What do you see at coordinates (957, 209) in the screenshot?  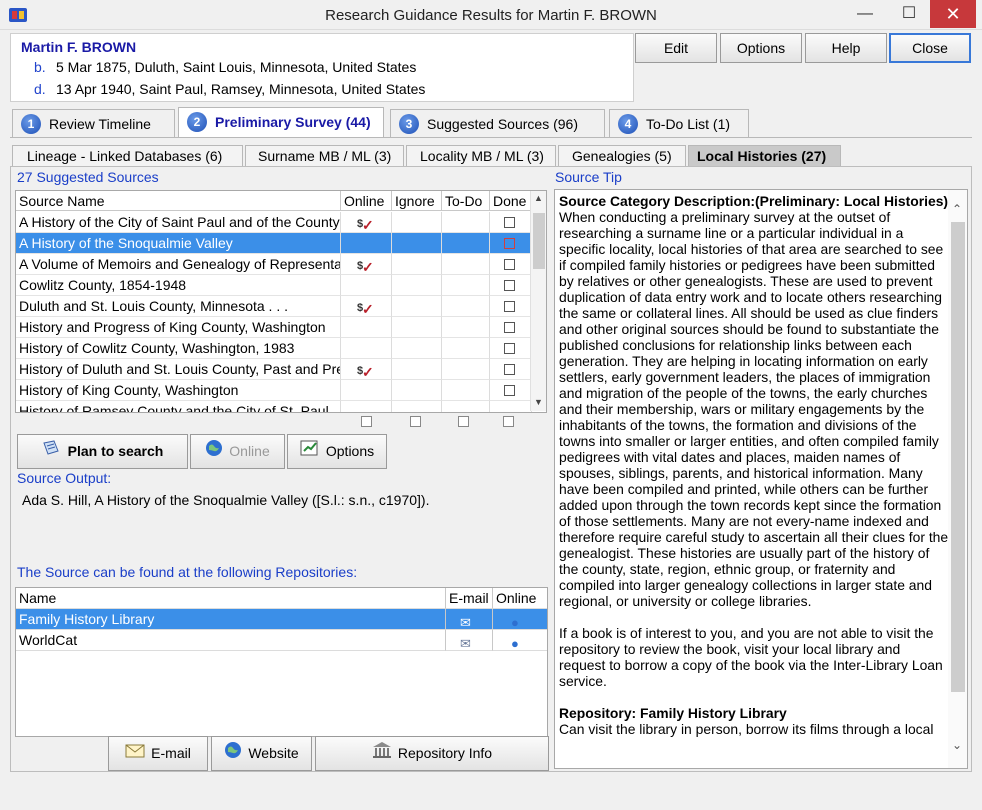 I see `scroll-up-icon: ⌃` at bounding box center [957, 209].